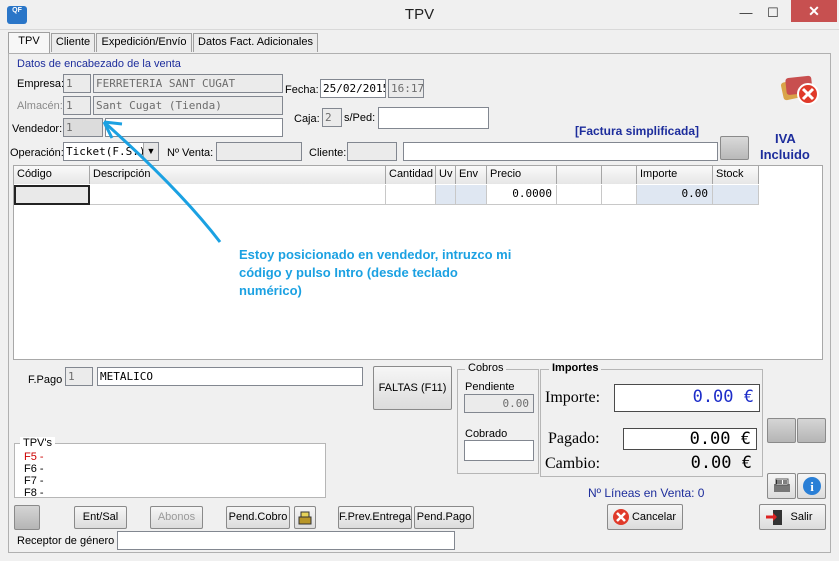 This screenshot has width=839, height=561. I want to click on exit-door-icon, so click(774, 517).